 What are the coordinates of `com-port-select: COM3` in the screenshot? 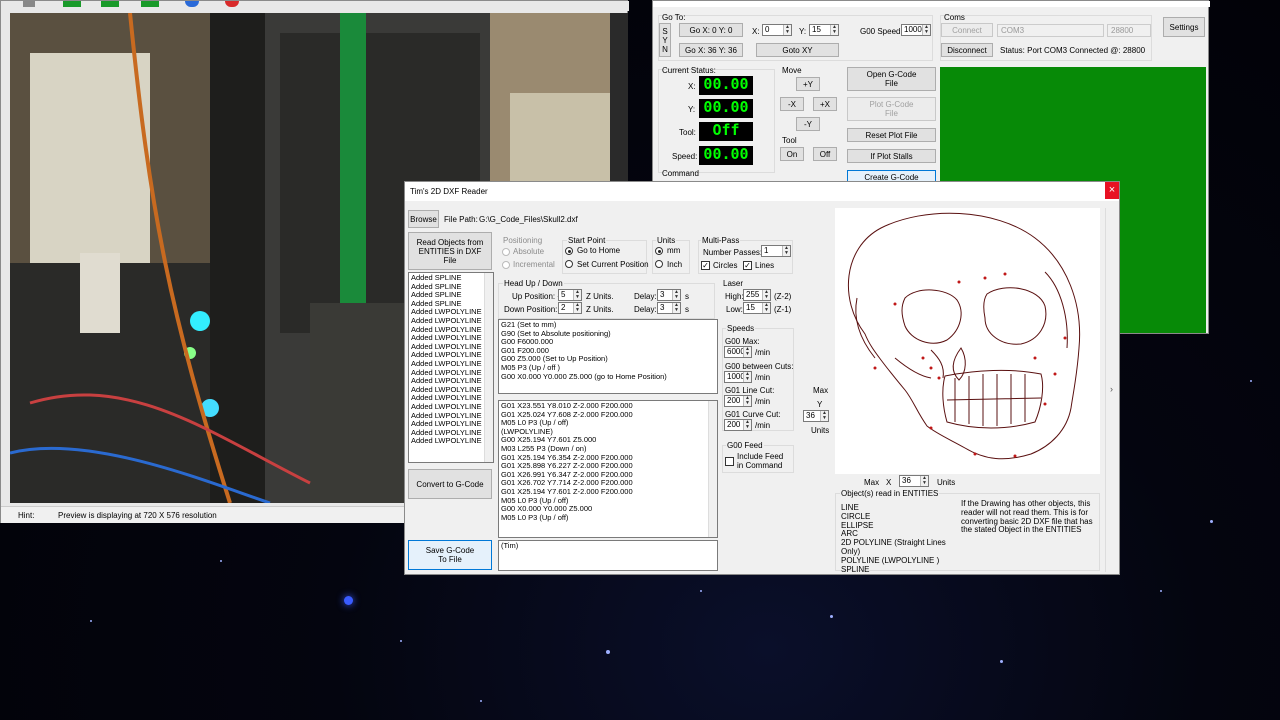 It's located at (1050, 30).